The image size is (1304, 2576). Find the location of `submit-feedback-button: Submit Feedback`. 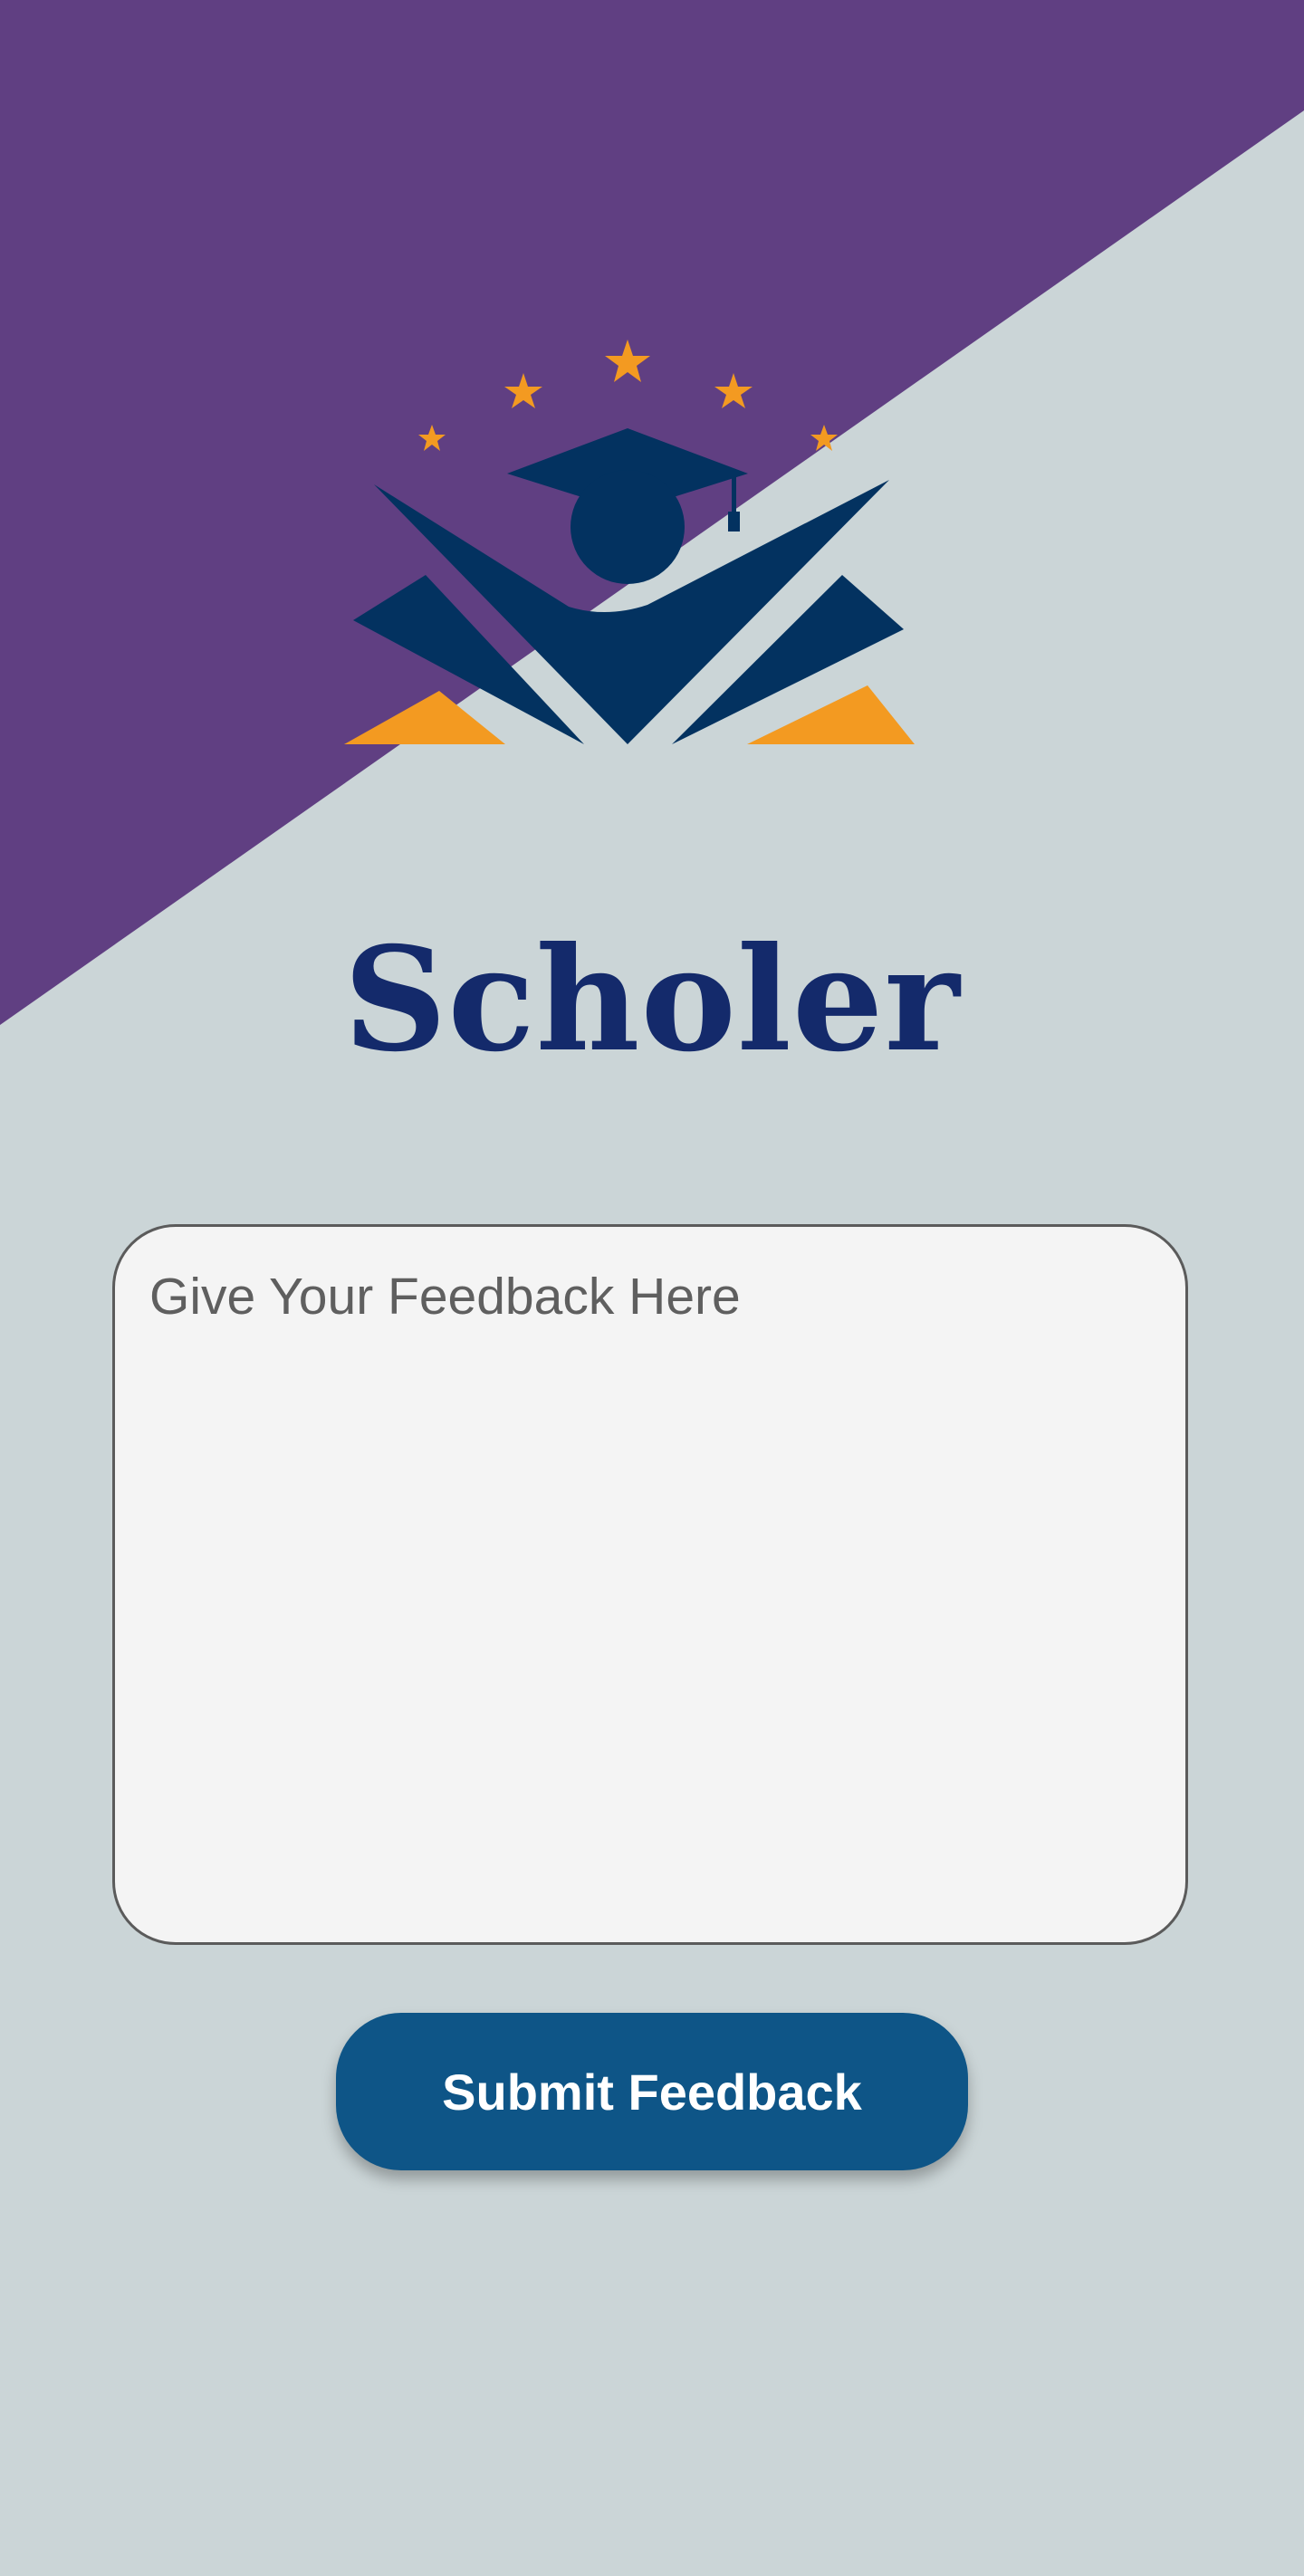

submit-feedback-button: Submit Feedback is located at coordinates (652, 2091).